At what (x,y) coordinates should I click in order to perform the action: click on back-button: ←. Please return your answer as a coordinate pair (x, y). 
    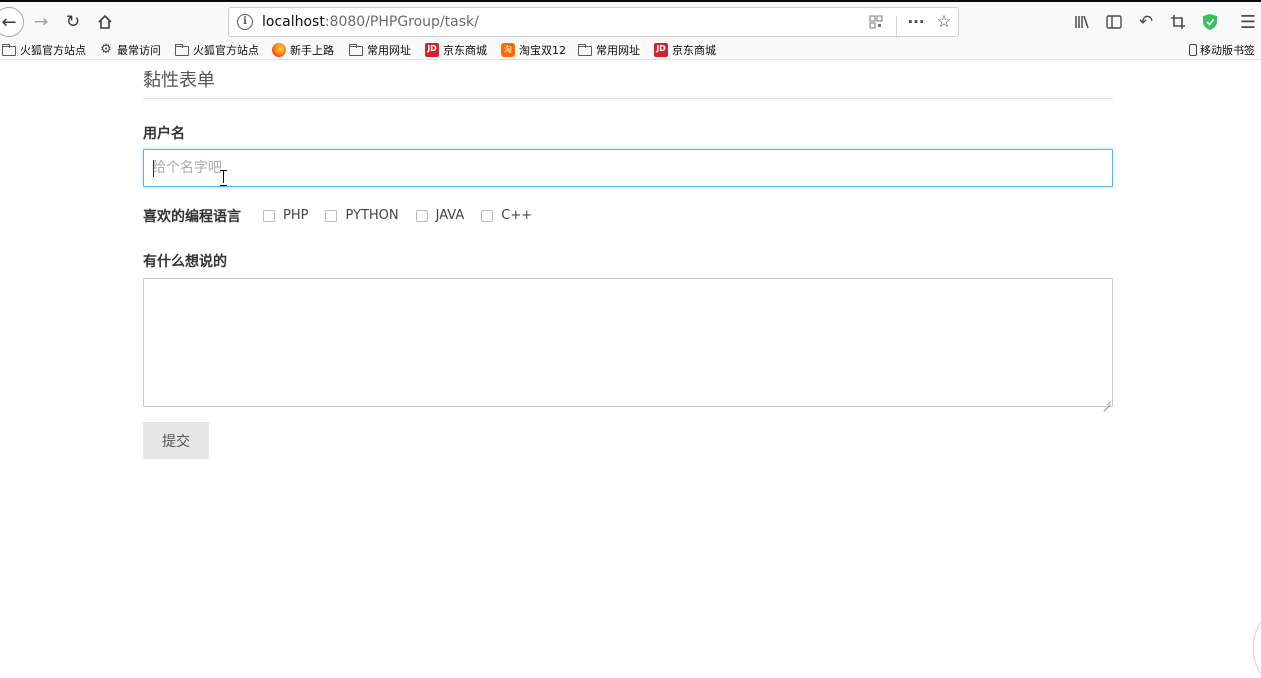
    Looking at the image, I should click on (12, 22).